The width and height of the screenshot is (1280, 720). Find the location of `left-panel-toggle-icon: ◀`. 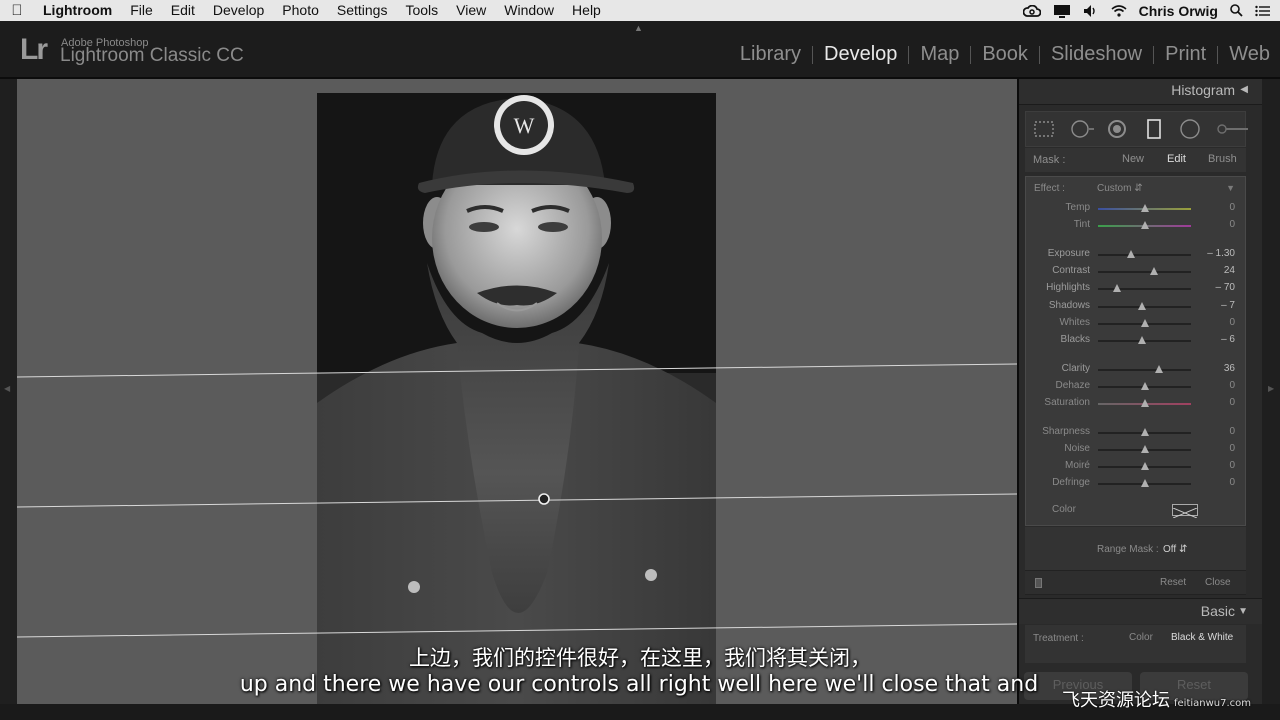

left-panel-toggle-icon: ◀ is located at coordinates (7, 388).